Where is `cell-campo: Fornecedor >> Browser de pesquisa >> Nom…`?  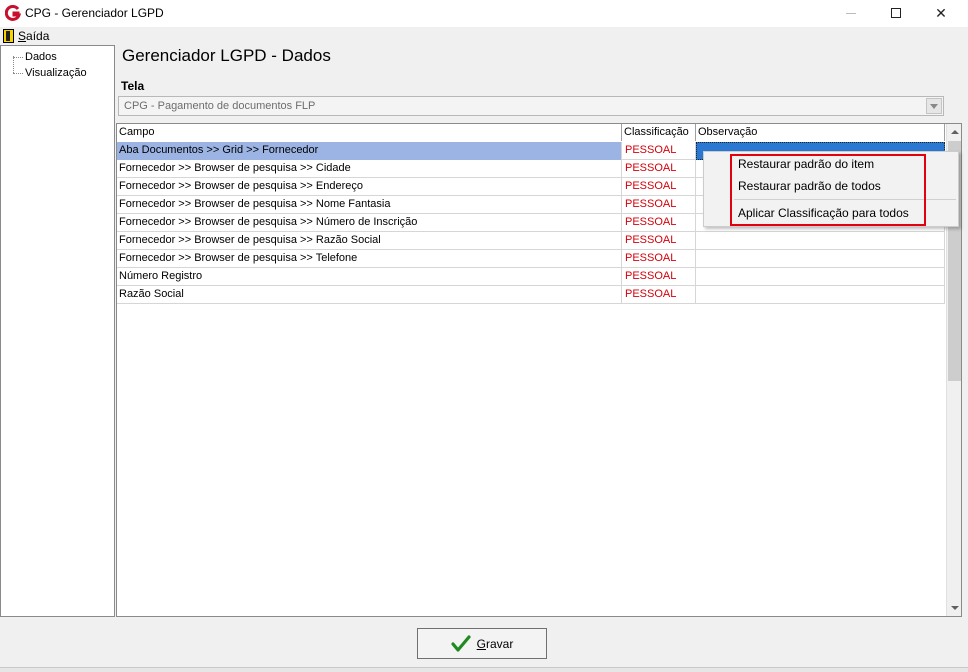
cell-campo: Fornecedor >> Browser de pesquisa >> Nom… is located at coordinates (369, 205).